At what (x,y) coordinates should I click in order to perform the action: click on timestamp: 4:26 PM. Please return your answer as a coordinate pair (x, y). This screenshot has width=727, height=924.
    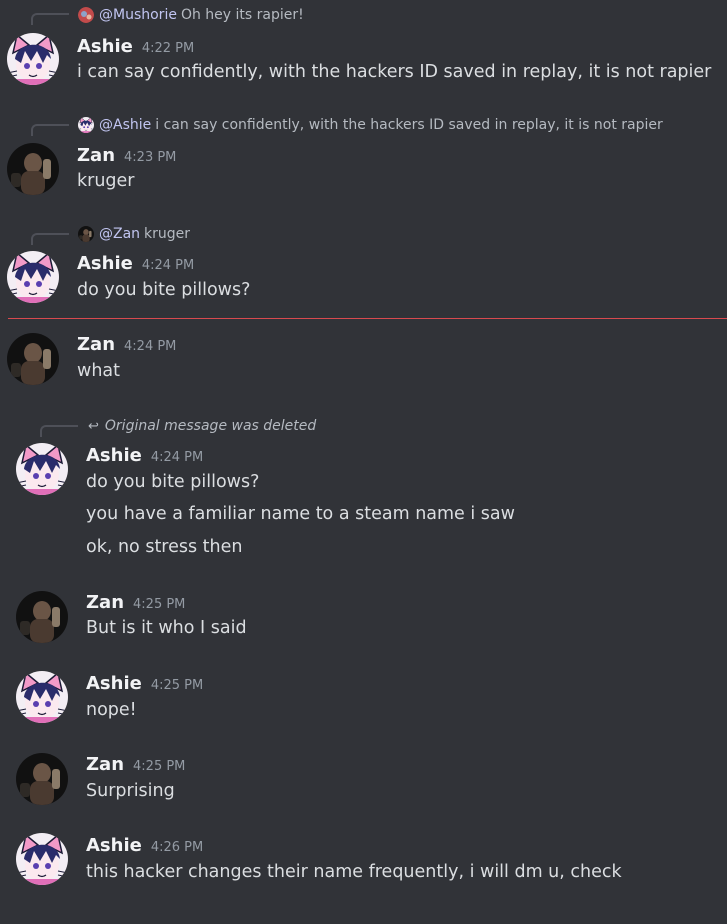
    Looking at the image, I should click on (177, 847).